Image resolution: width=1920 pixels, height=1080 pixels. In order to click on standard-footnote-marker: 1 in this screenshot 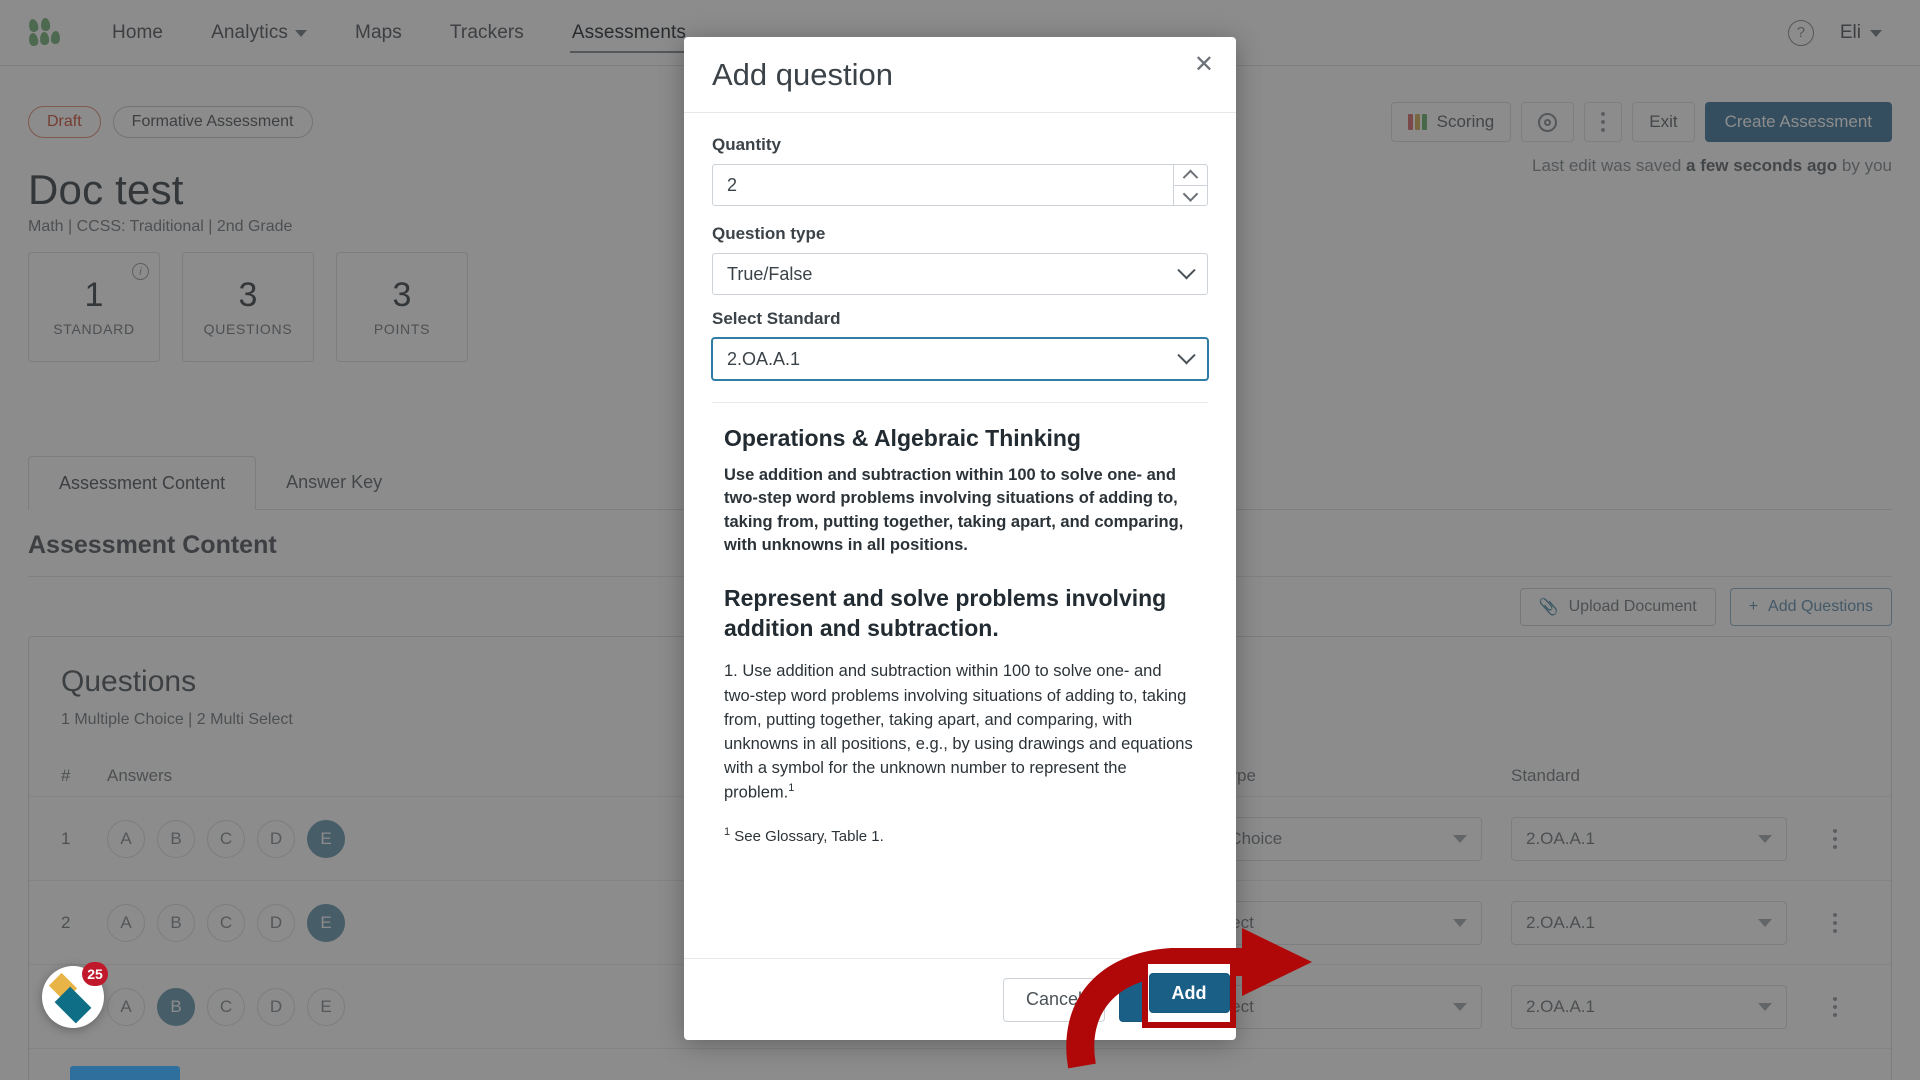, I will do `click(791, 787)`.